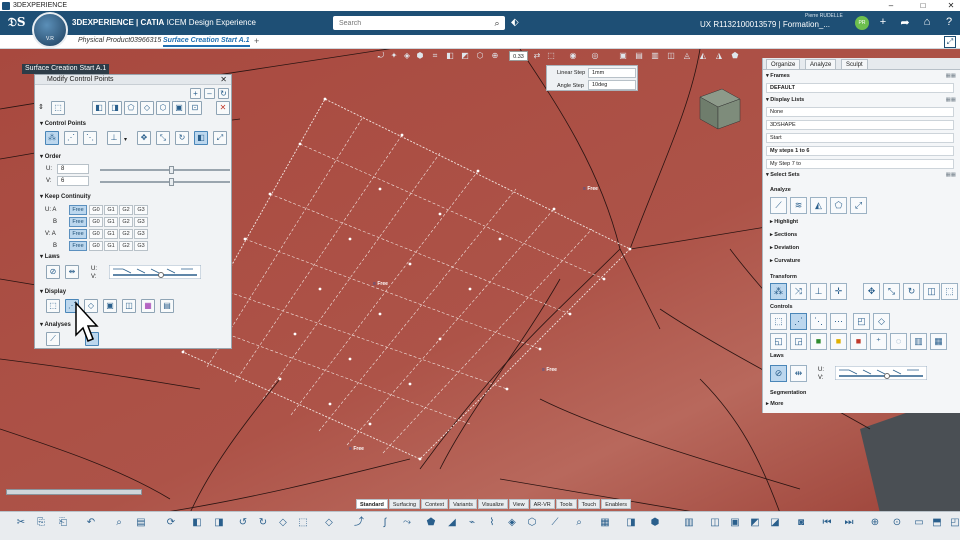 The width and height of the screenshot is (960, 540). Describe the element at coordinates (735, 56) in the screenshot. I see `view-tool-icon: ⬟` at that location.